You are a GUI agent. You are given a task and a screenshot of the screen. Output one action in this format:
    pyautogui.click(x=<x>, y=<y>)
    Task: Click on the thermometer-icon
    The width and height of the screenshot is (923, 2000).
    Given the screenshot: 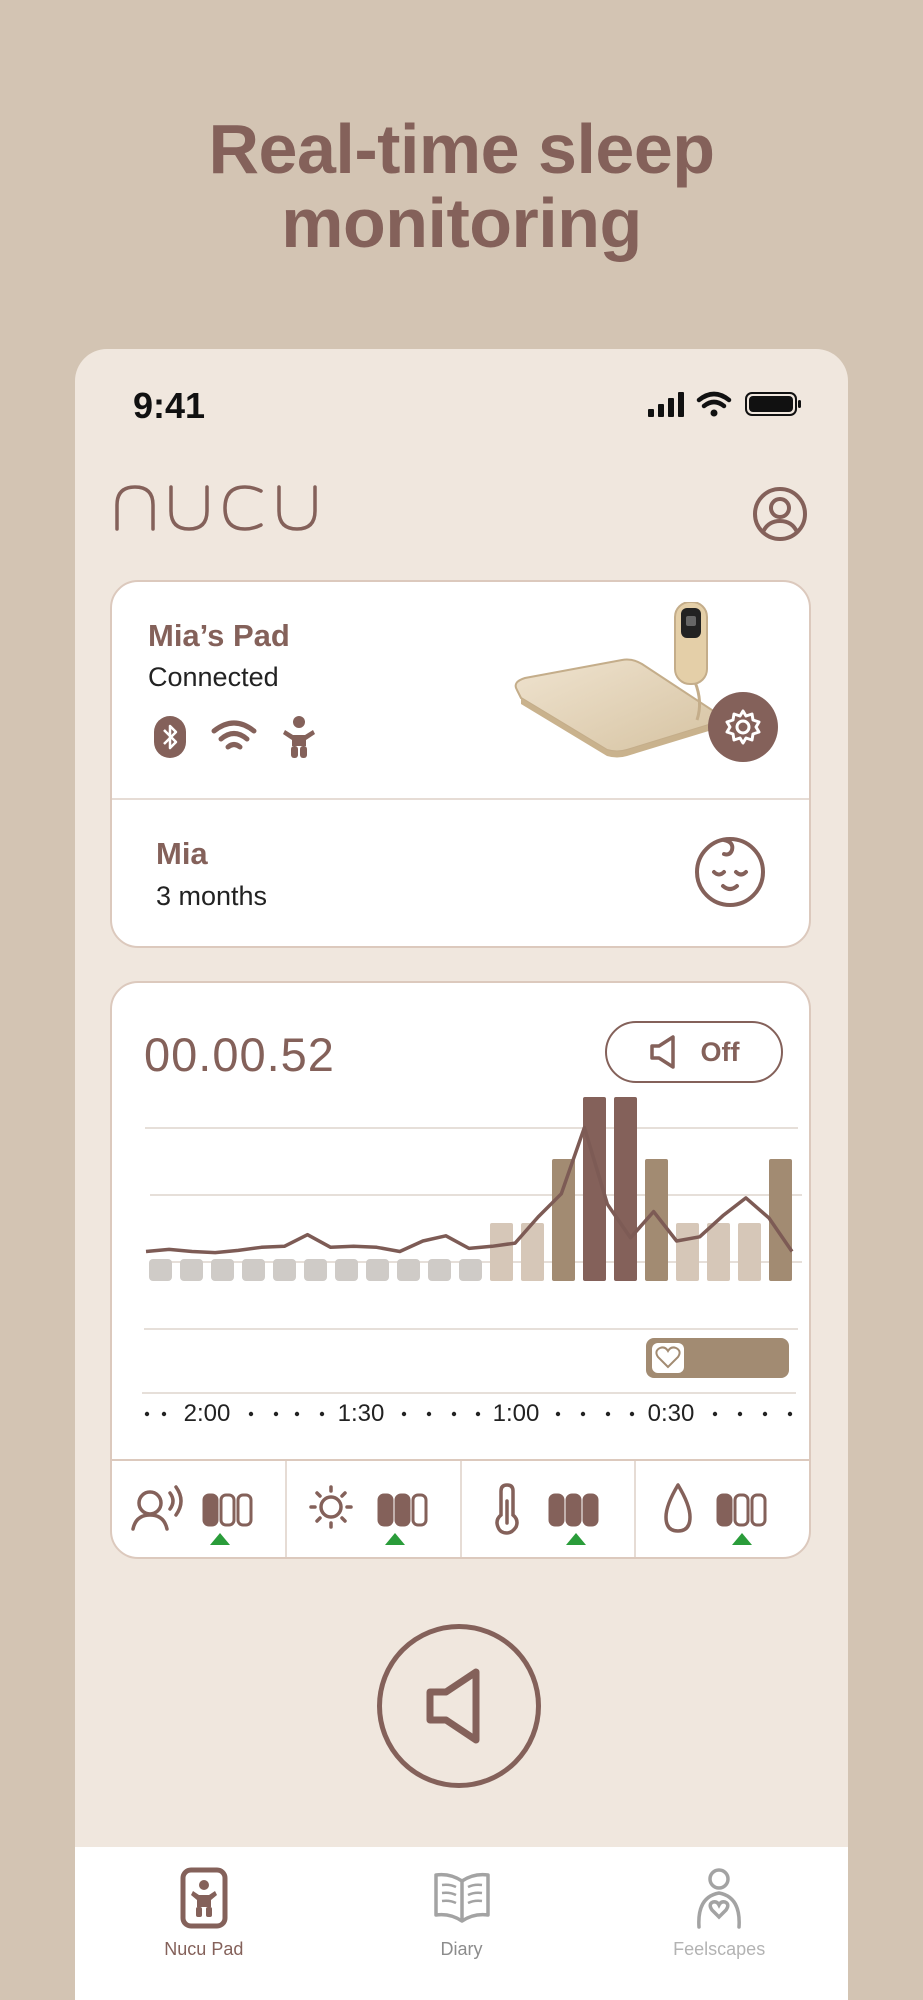 What is the action you would take?
    pyautogui.click(x=506, y=1509)
    